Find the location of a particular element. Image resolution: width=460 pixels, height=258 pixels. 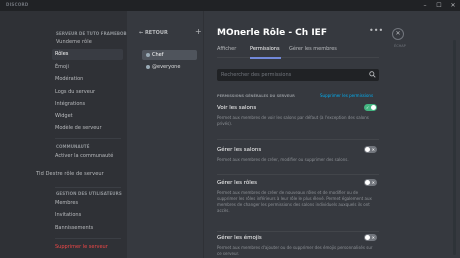

permission-search is located at coordinates (298, 75).